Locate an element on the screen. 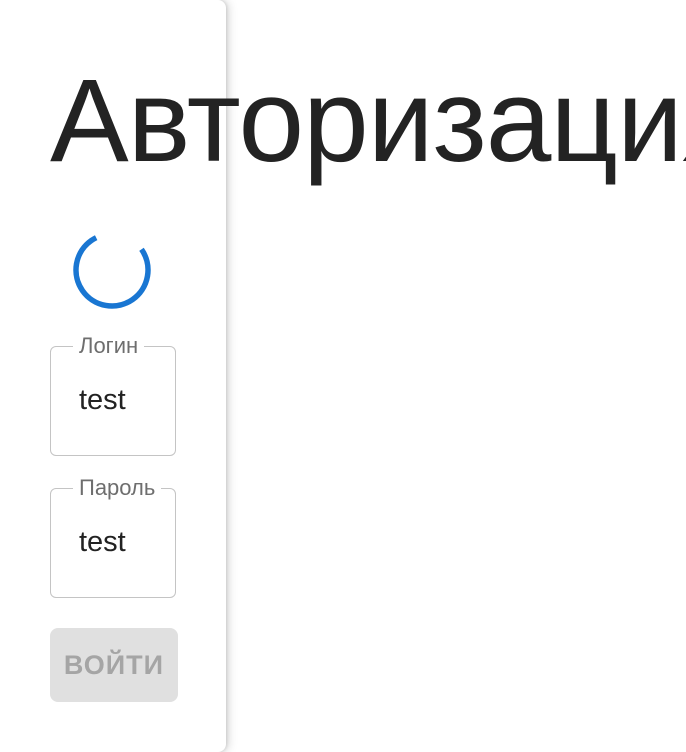 Image resolution: width=686 pixels, height=752 pixels. login-field: Логин test is located at coordinates (113, 394).